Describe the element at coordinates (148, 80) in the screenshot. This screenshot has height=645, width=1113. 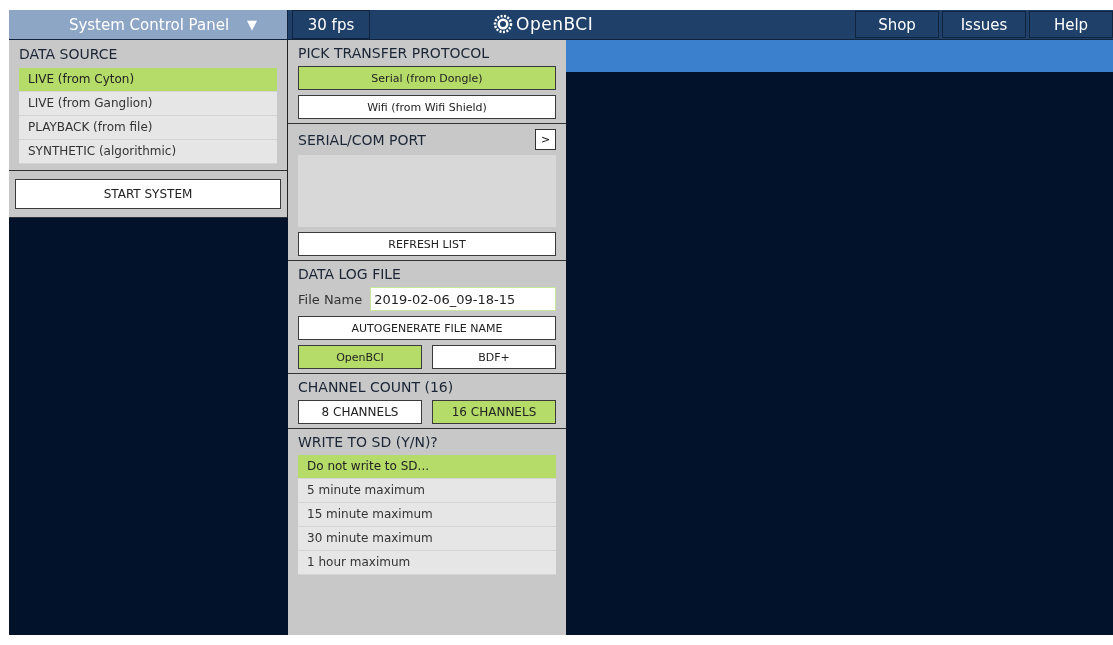
I see `data-source-item: LIVE (from Cyton)` at that location.